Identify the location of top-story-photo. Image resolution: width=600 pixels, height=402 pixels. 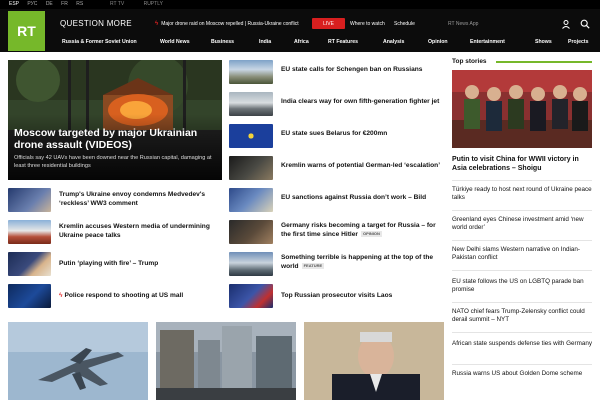
(522, 109).